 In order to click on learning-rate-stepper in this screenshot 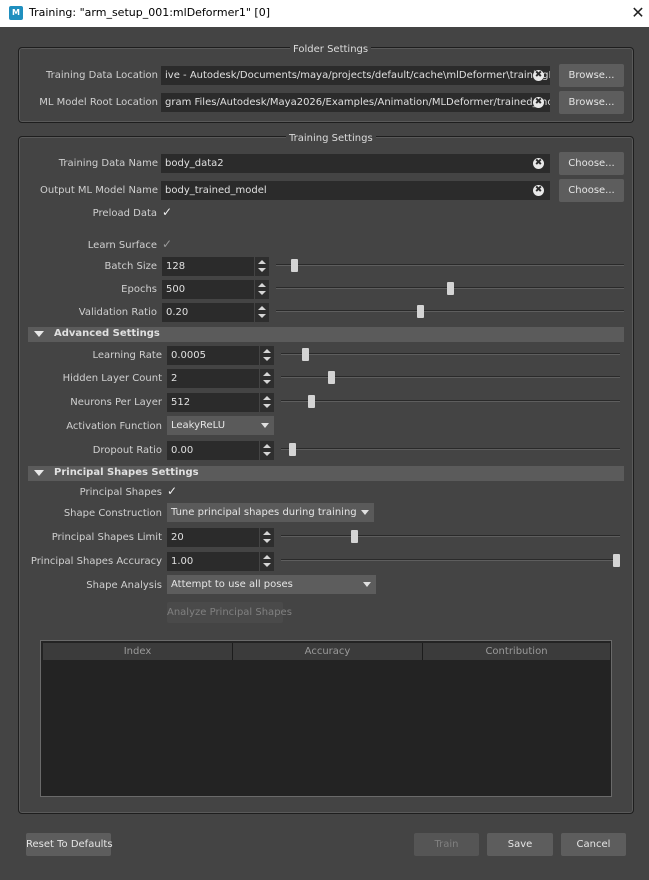, I will do `click(267, 355)`.